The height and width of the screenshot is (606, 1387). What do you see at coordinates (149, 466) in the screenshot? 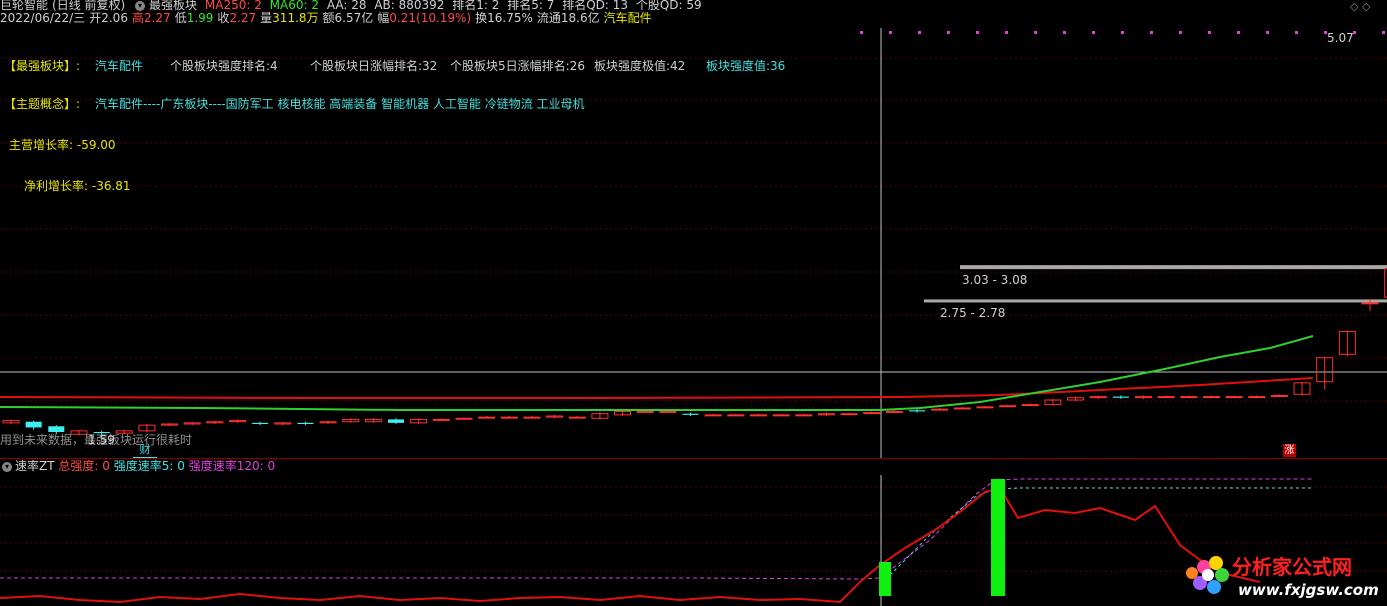
I see `indicator-rate5: 强度速率5: 0` at bounding box center [149, 466].